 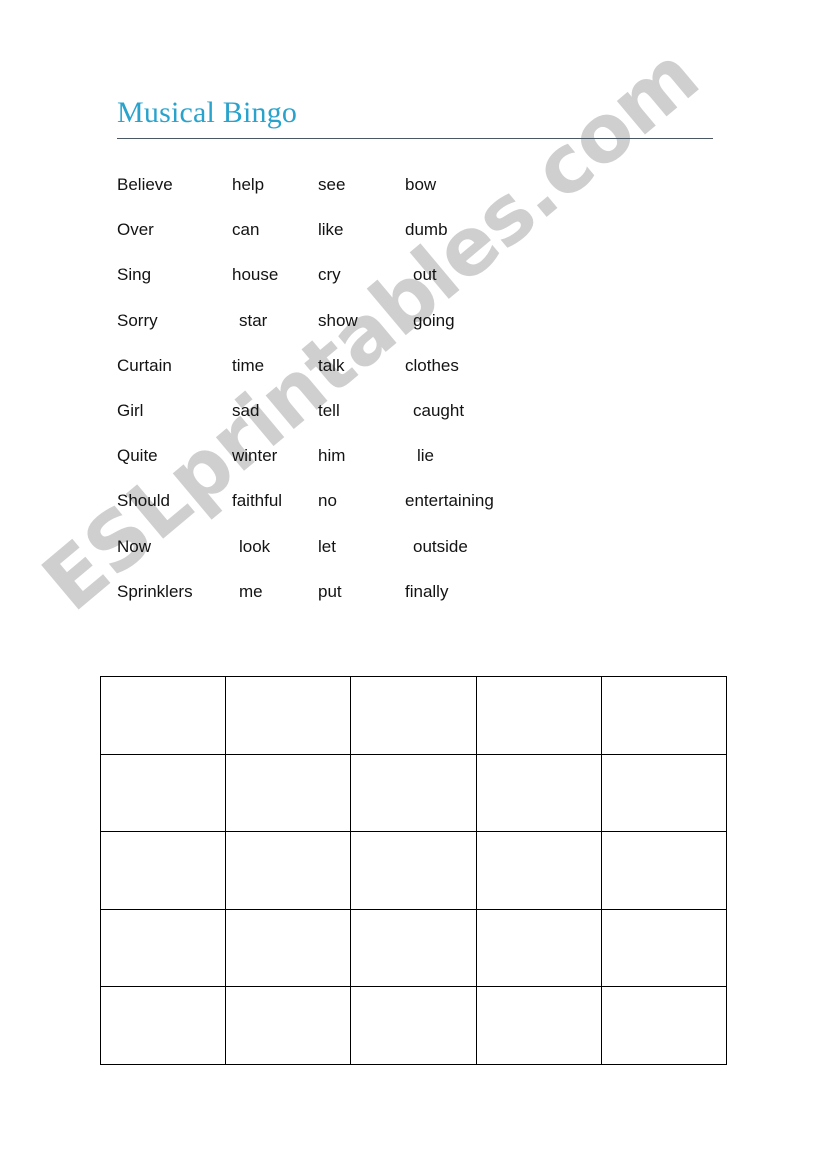 I want to click on word-list-row: Now look let outside, so click(x=422, y=546).